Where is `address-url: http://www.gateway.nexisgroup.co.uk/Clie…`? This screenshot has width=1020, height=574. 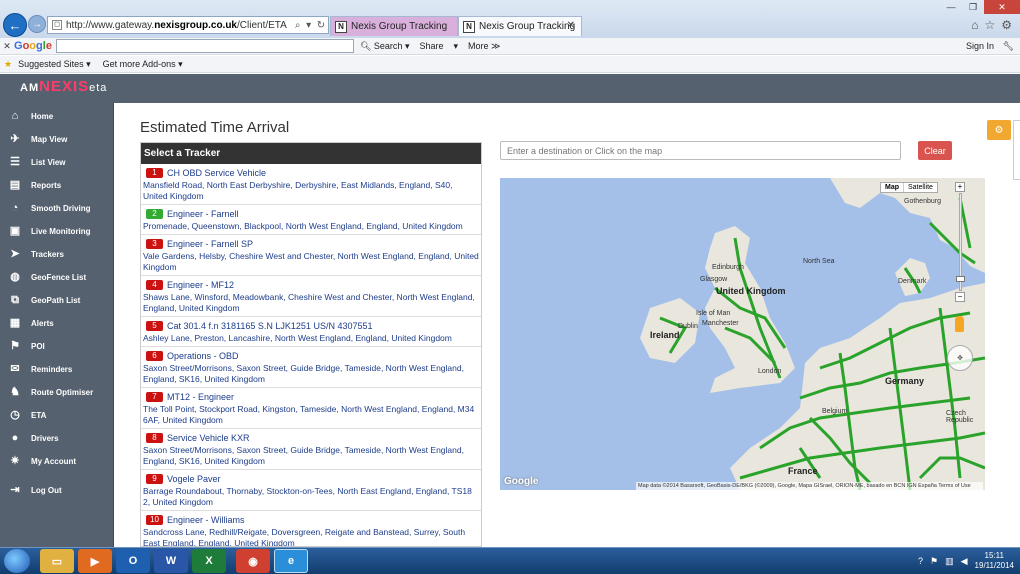 address-url: http://www.gateway.nexisgroup.co.uk/Clie… is located at coordinates (179, 25).